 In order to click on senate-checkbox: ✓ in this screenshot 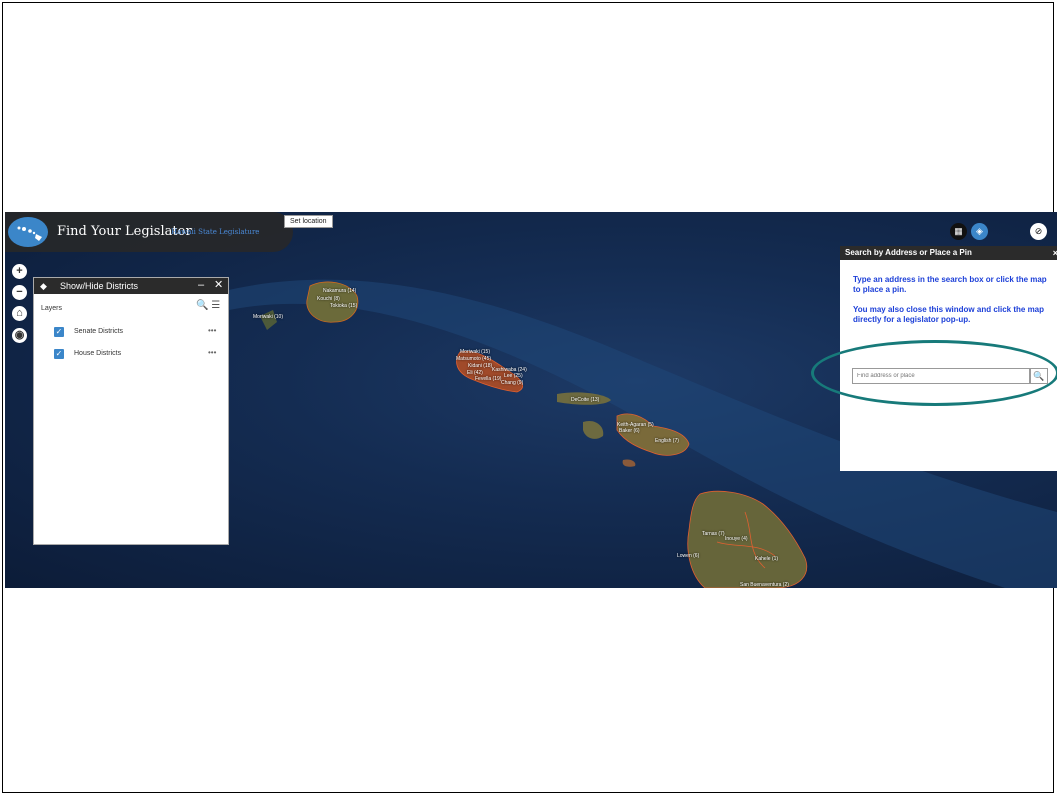, I will do `click(59, 332)`.